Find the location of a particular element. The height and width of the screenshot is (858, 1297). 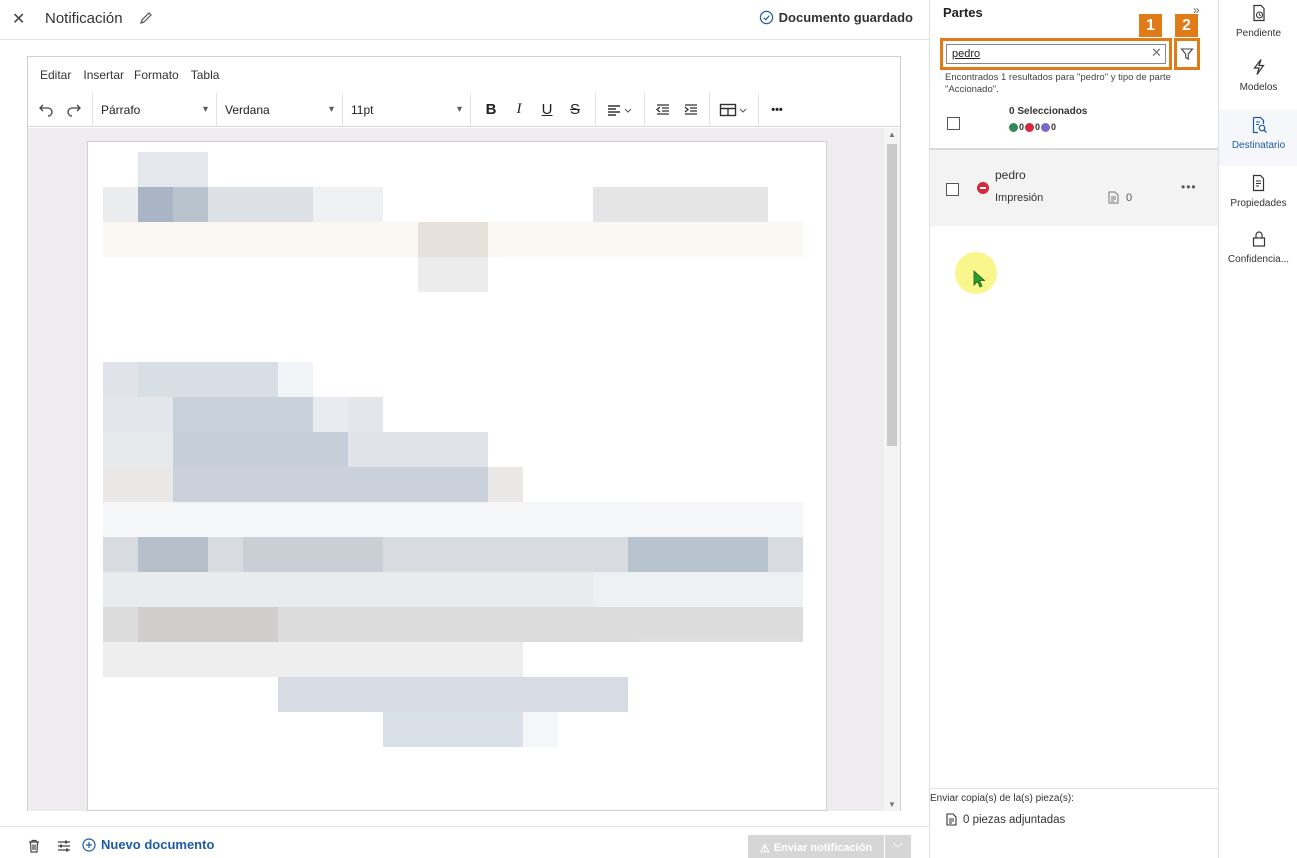

redo-button is located at coordinates (74, 110).